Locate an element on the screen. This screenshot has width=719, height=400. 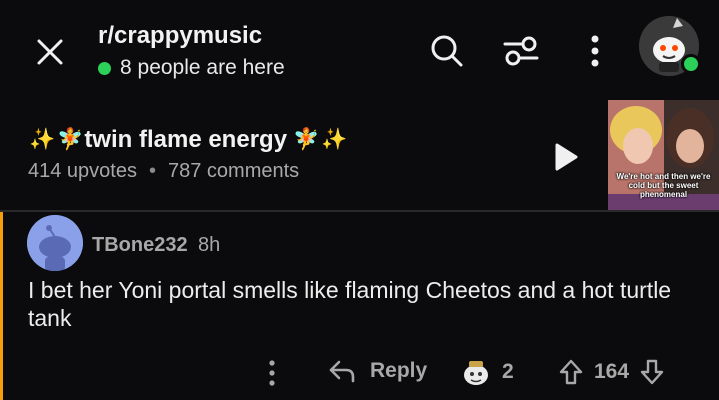
reply-label: Reply is located at coordinates (399, 370).